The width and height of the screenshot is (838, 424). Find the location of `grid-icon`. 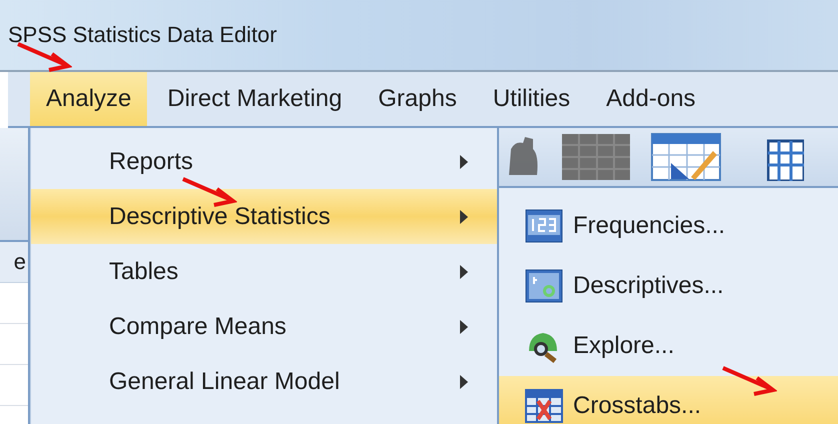

grid-icon is located at coordinates (596, 157).